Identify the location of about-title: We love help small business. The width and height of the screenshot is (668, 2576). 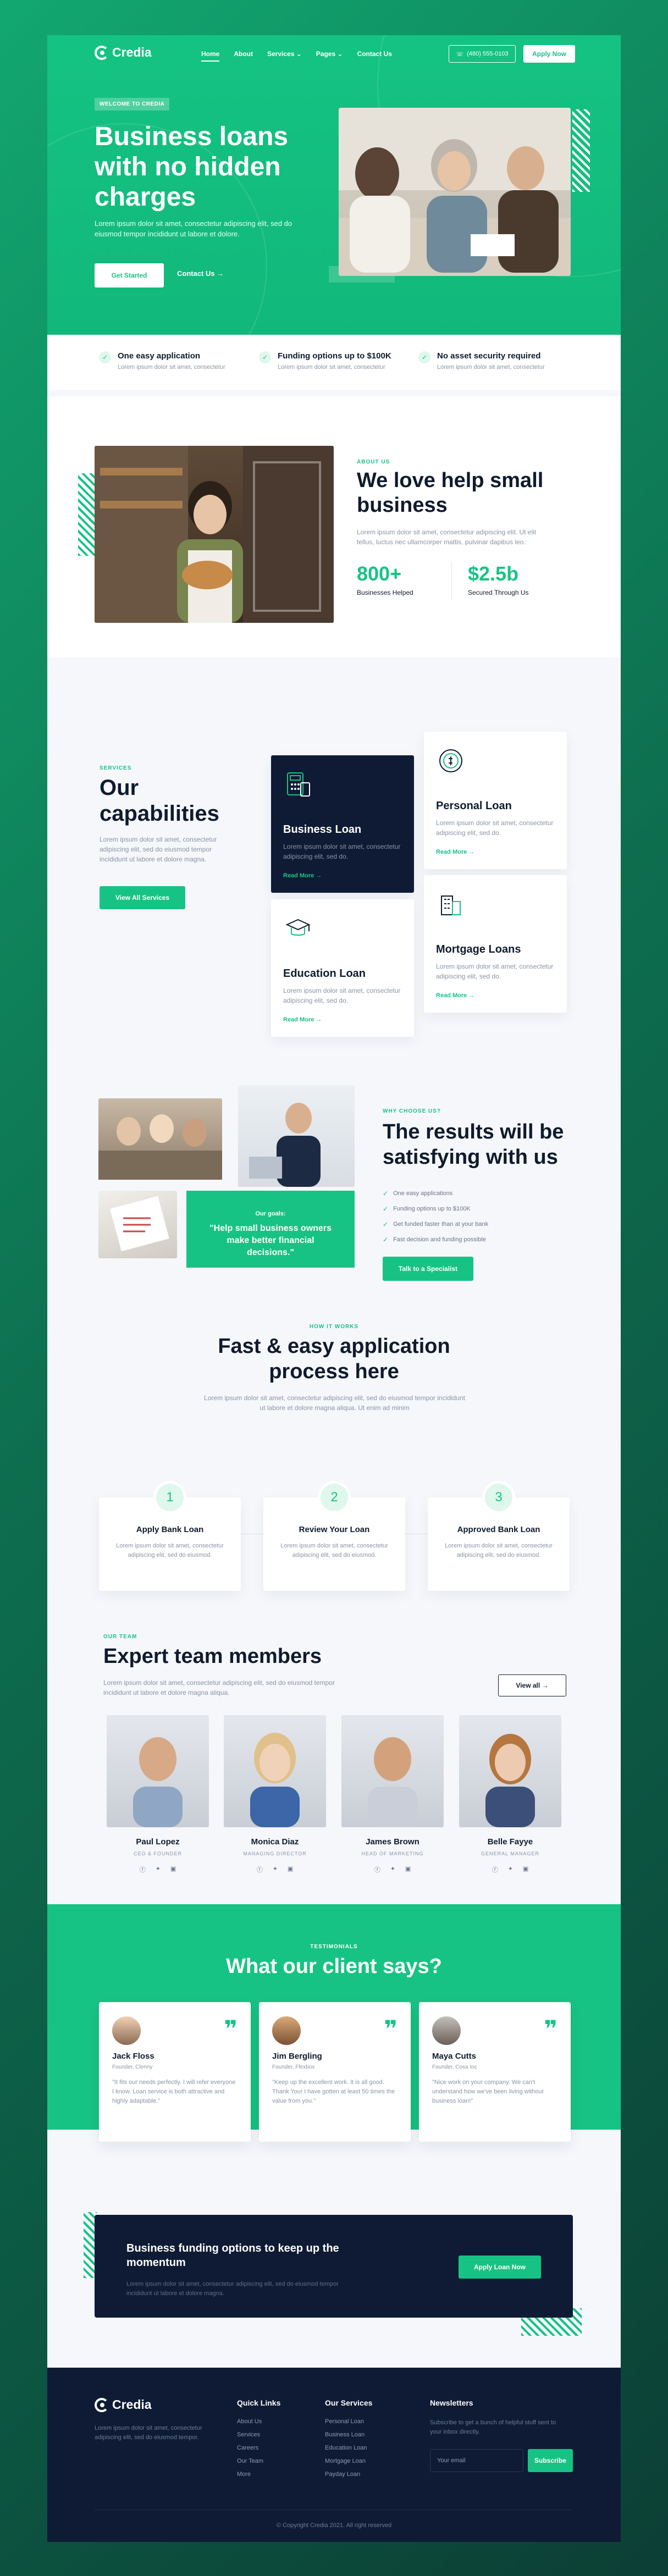
(451, 493).